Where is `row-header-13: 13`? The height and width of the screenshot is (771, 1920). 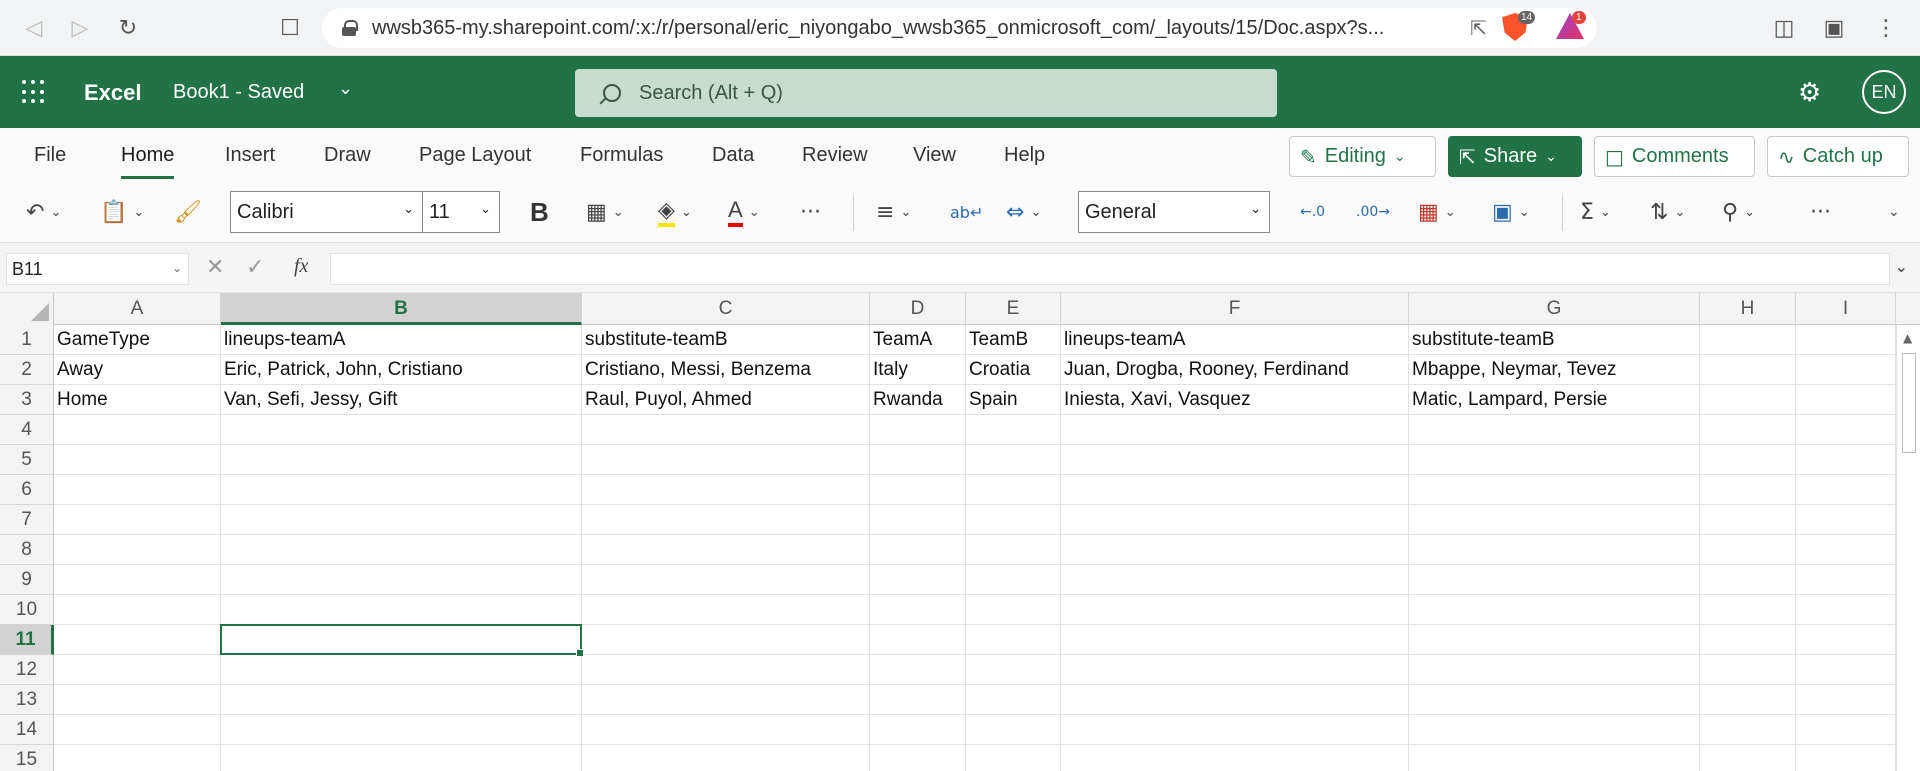 row-header-13: 13 is located at coordinates (27, 700).